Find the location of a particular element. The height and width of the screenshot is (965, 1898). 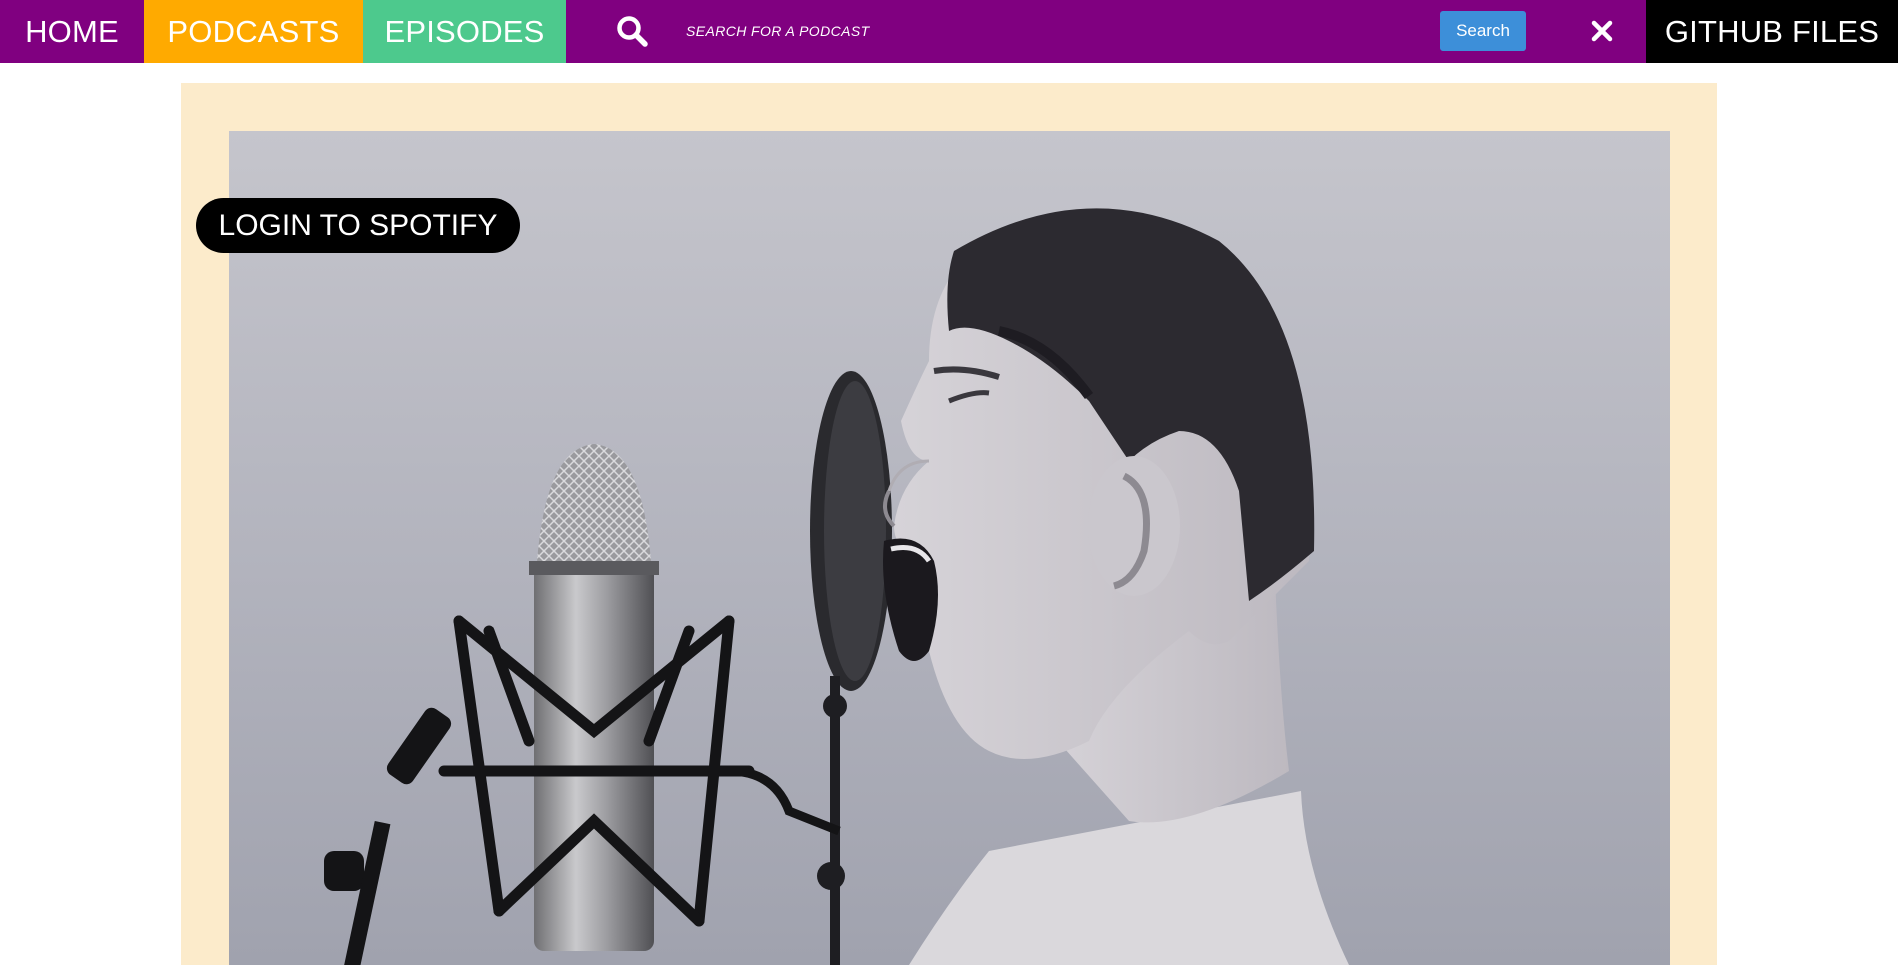

nav-episodes-link: EPISODES is located at coordinates (464, 31).